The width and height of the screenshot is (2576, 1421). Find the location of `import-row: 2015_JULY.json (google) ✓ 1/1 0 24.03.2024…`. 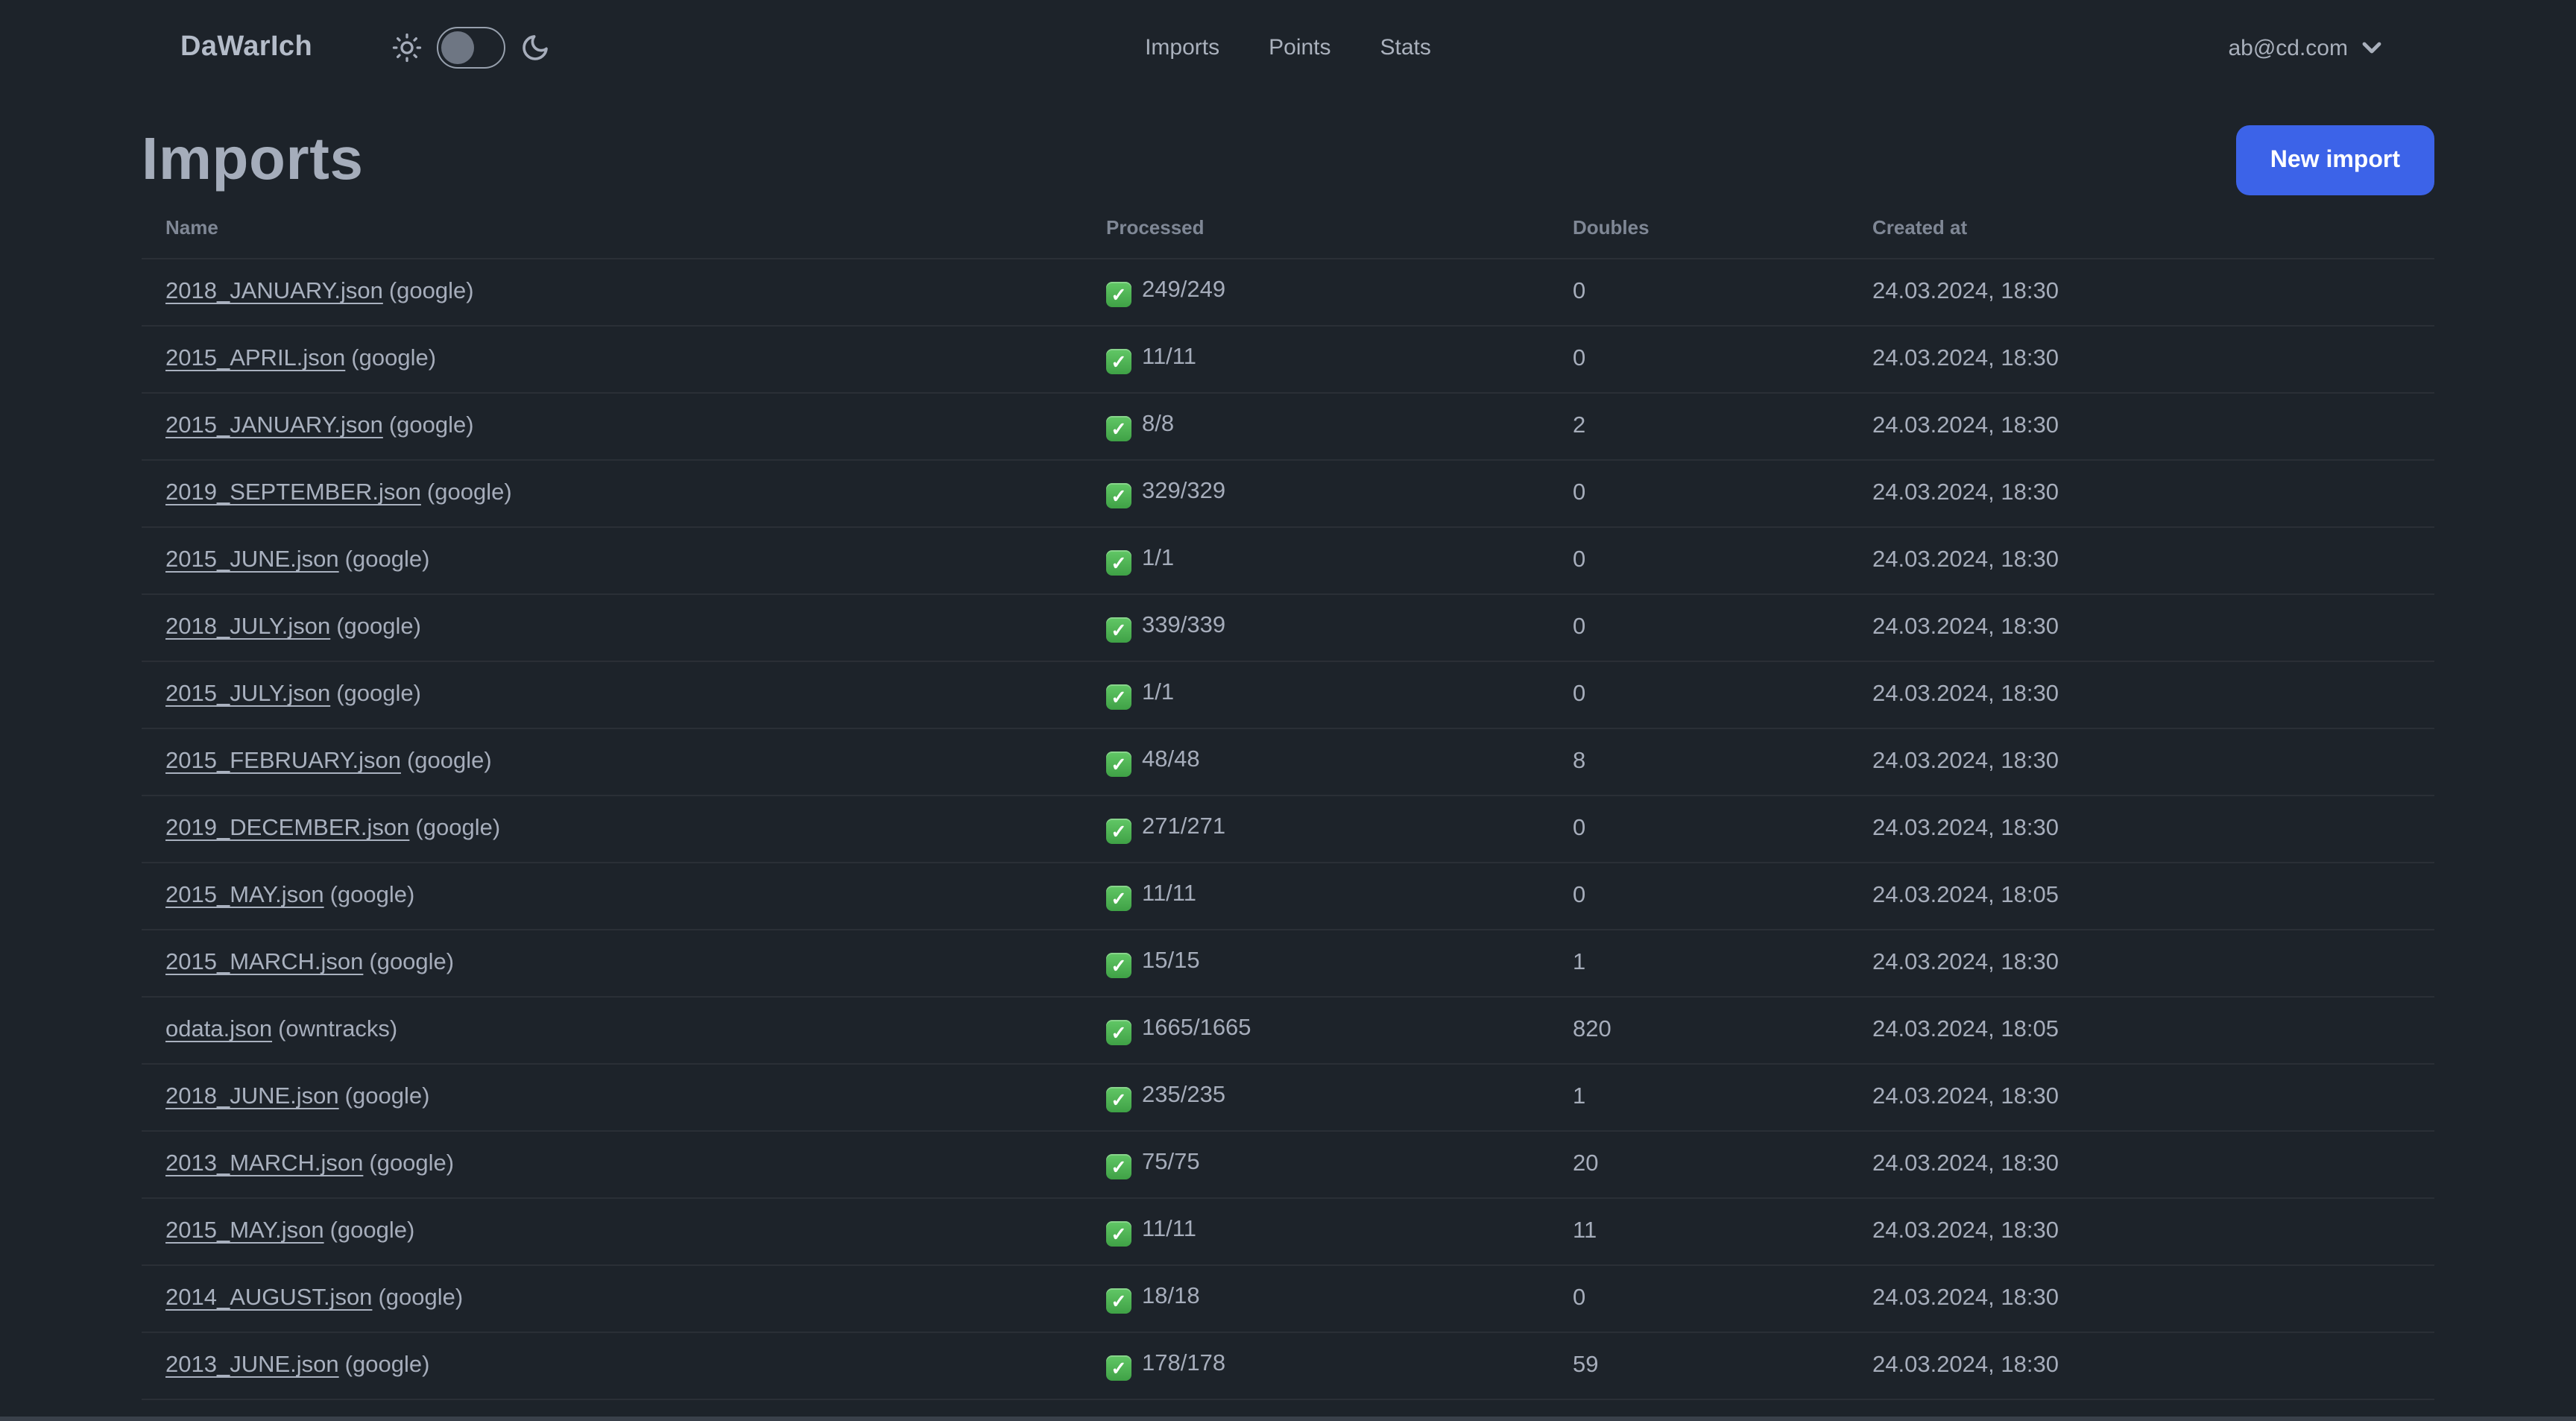

import-row: 2015_JULY.json (google) ✓ 1/1 0 24.03.2024… is located at coordinates (1288, 694).